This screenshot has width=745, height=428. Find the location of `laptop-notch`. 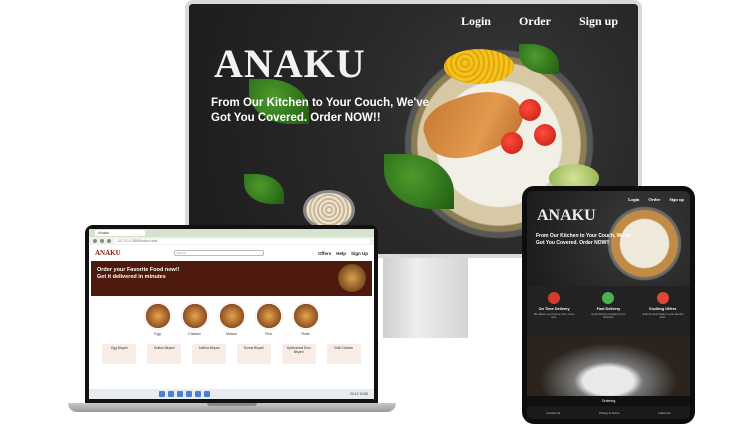

laptop-notch is located at coordinates (232, 404).